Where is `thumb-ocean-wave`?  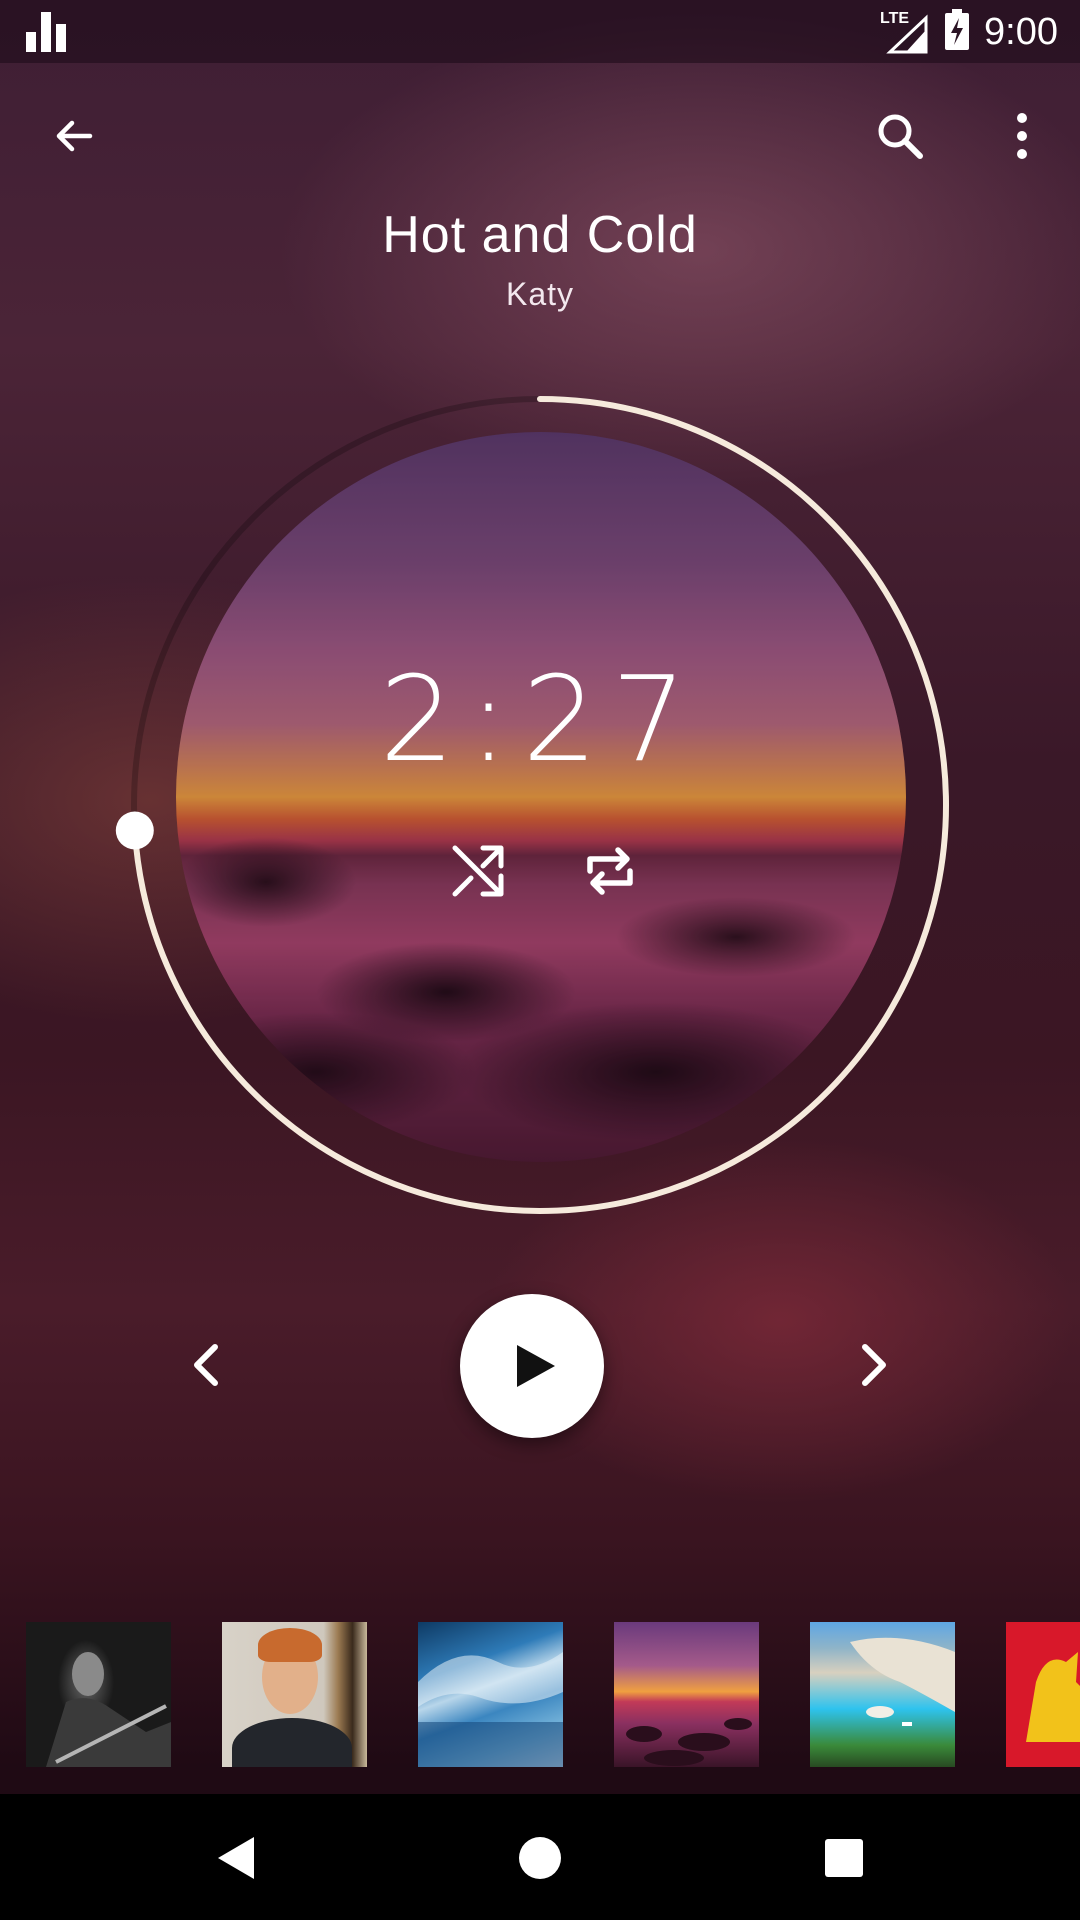
thumb-ocean-wave is located at coordinates (490, 1694).